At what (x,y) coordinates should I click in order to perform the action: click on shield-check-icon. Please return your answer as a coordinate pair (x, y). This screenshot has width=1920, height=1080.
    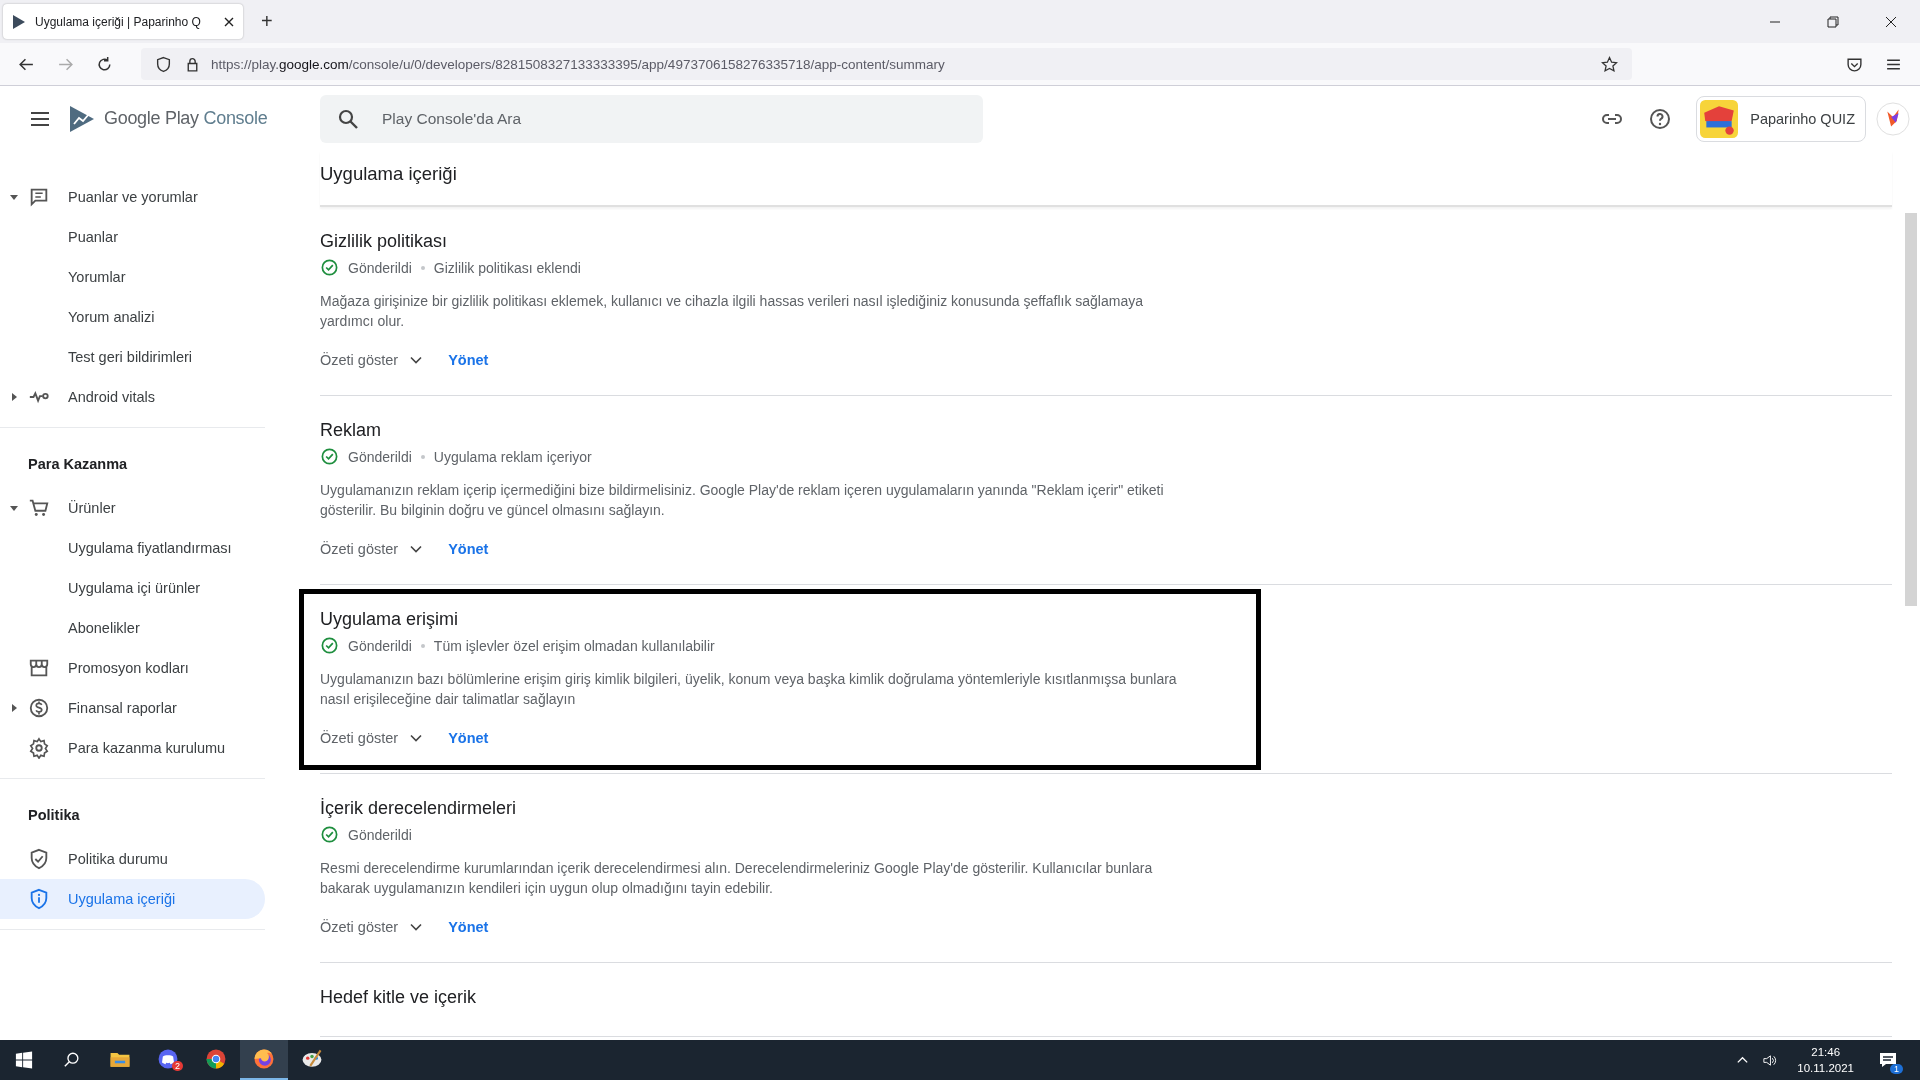
    Looking at the image, I should click on (39, 859).